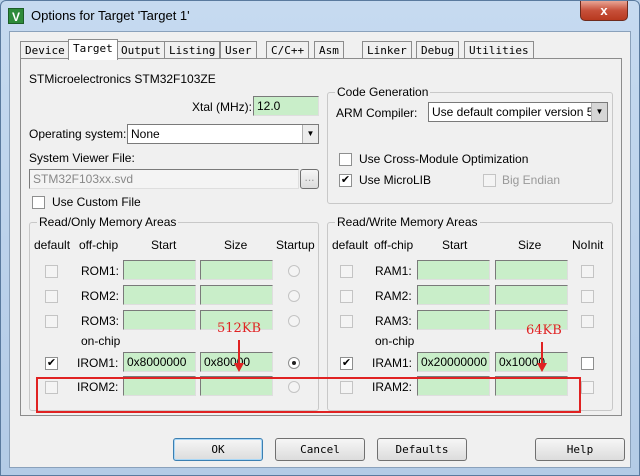 Image resolution: width=640 pixels, height=476 pixels. I want to click on tab-asm: Asm, so click(329, 50).